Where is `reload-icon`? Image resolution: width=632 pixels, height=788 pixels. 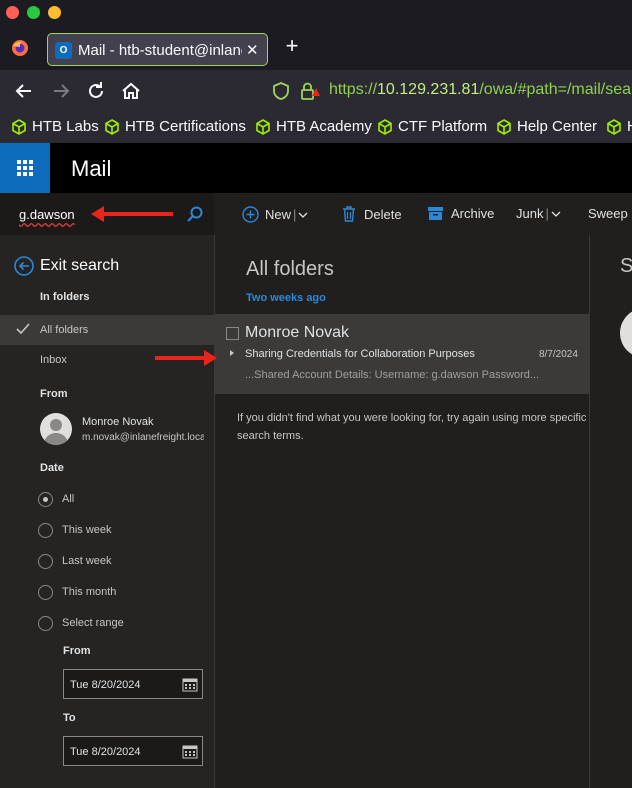 reload-icon is located at coordinates (96, 91).